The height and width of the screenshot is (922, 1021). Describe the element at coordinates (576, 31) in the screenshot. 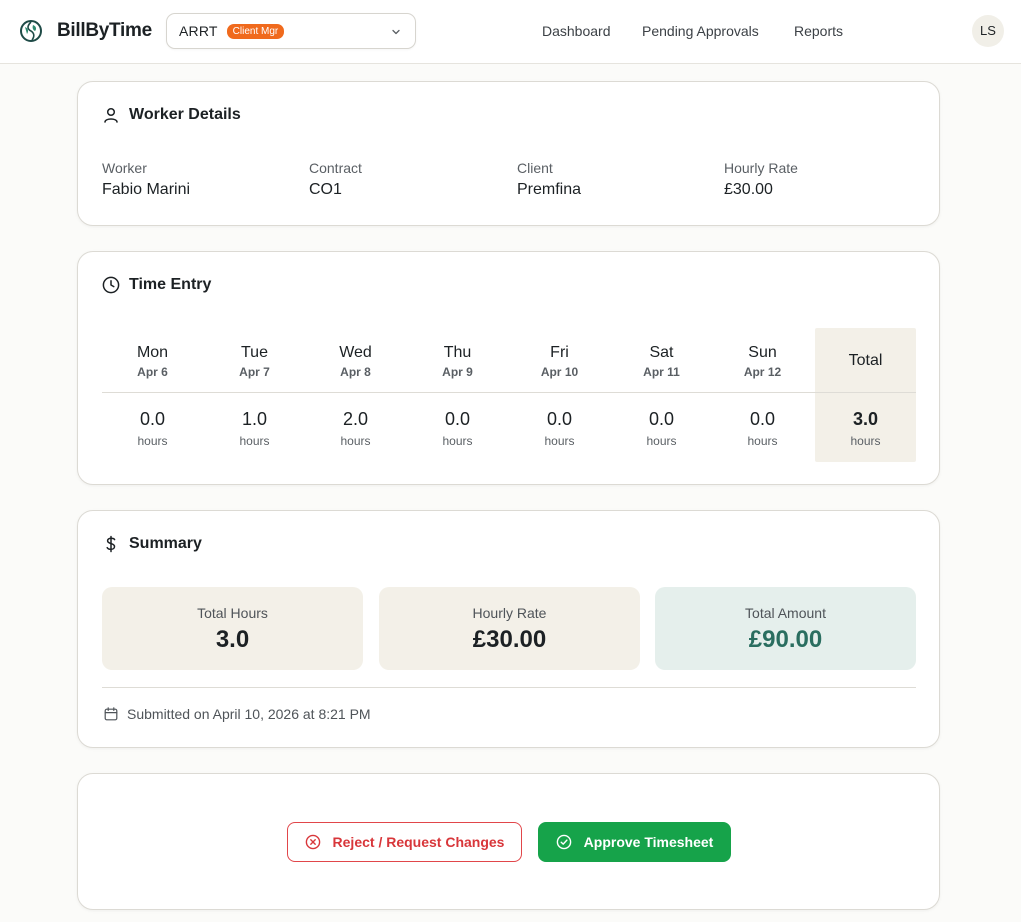

I see `nav-link-dashboard: Dashboard` at that location.